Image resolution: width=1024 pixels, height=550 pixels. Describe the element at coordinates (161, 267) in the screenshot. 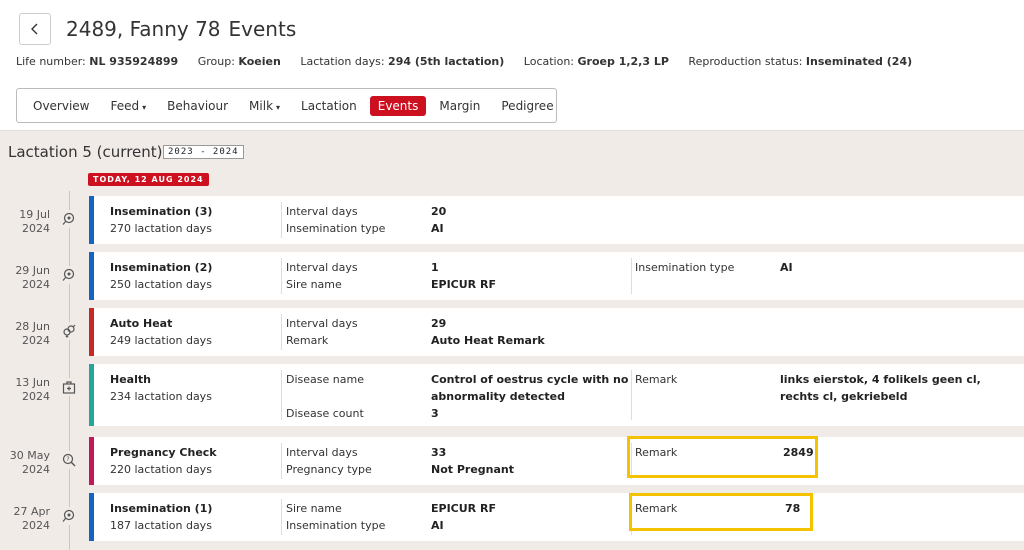

I see `event-name: Insemination (2)` at that location.